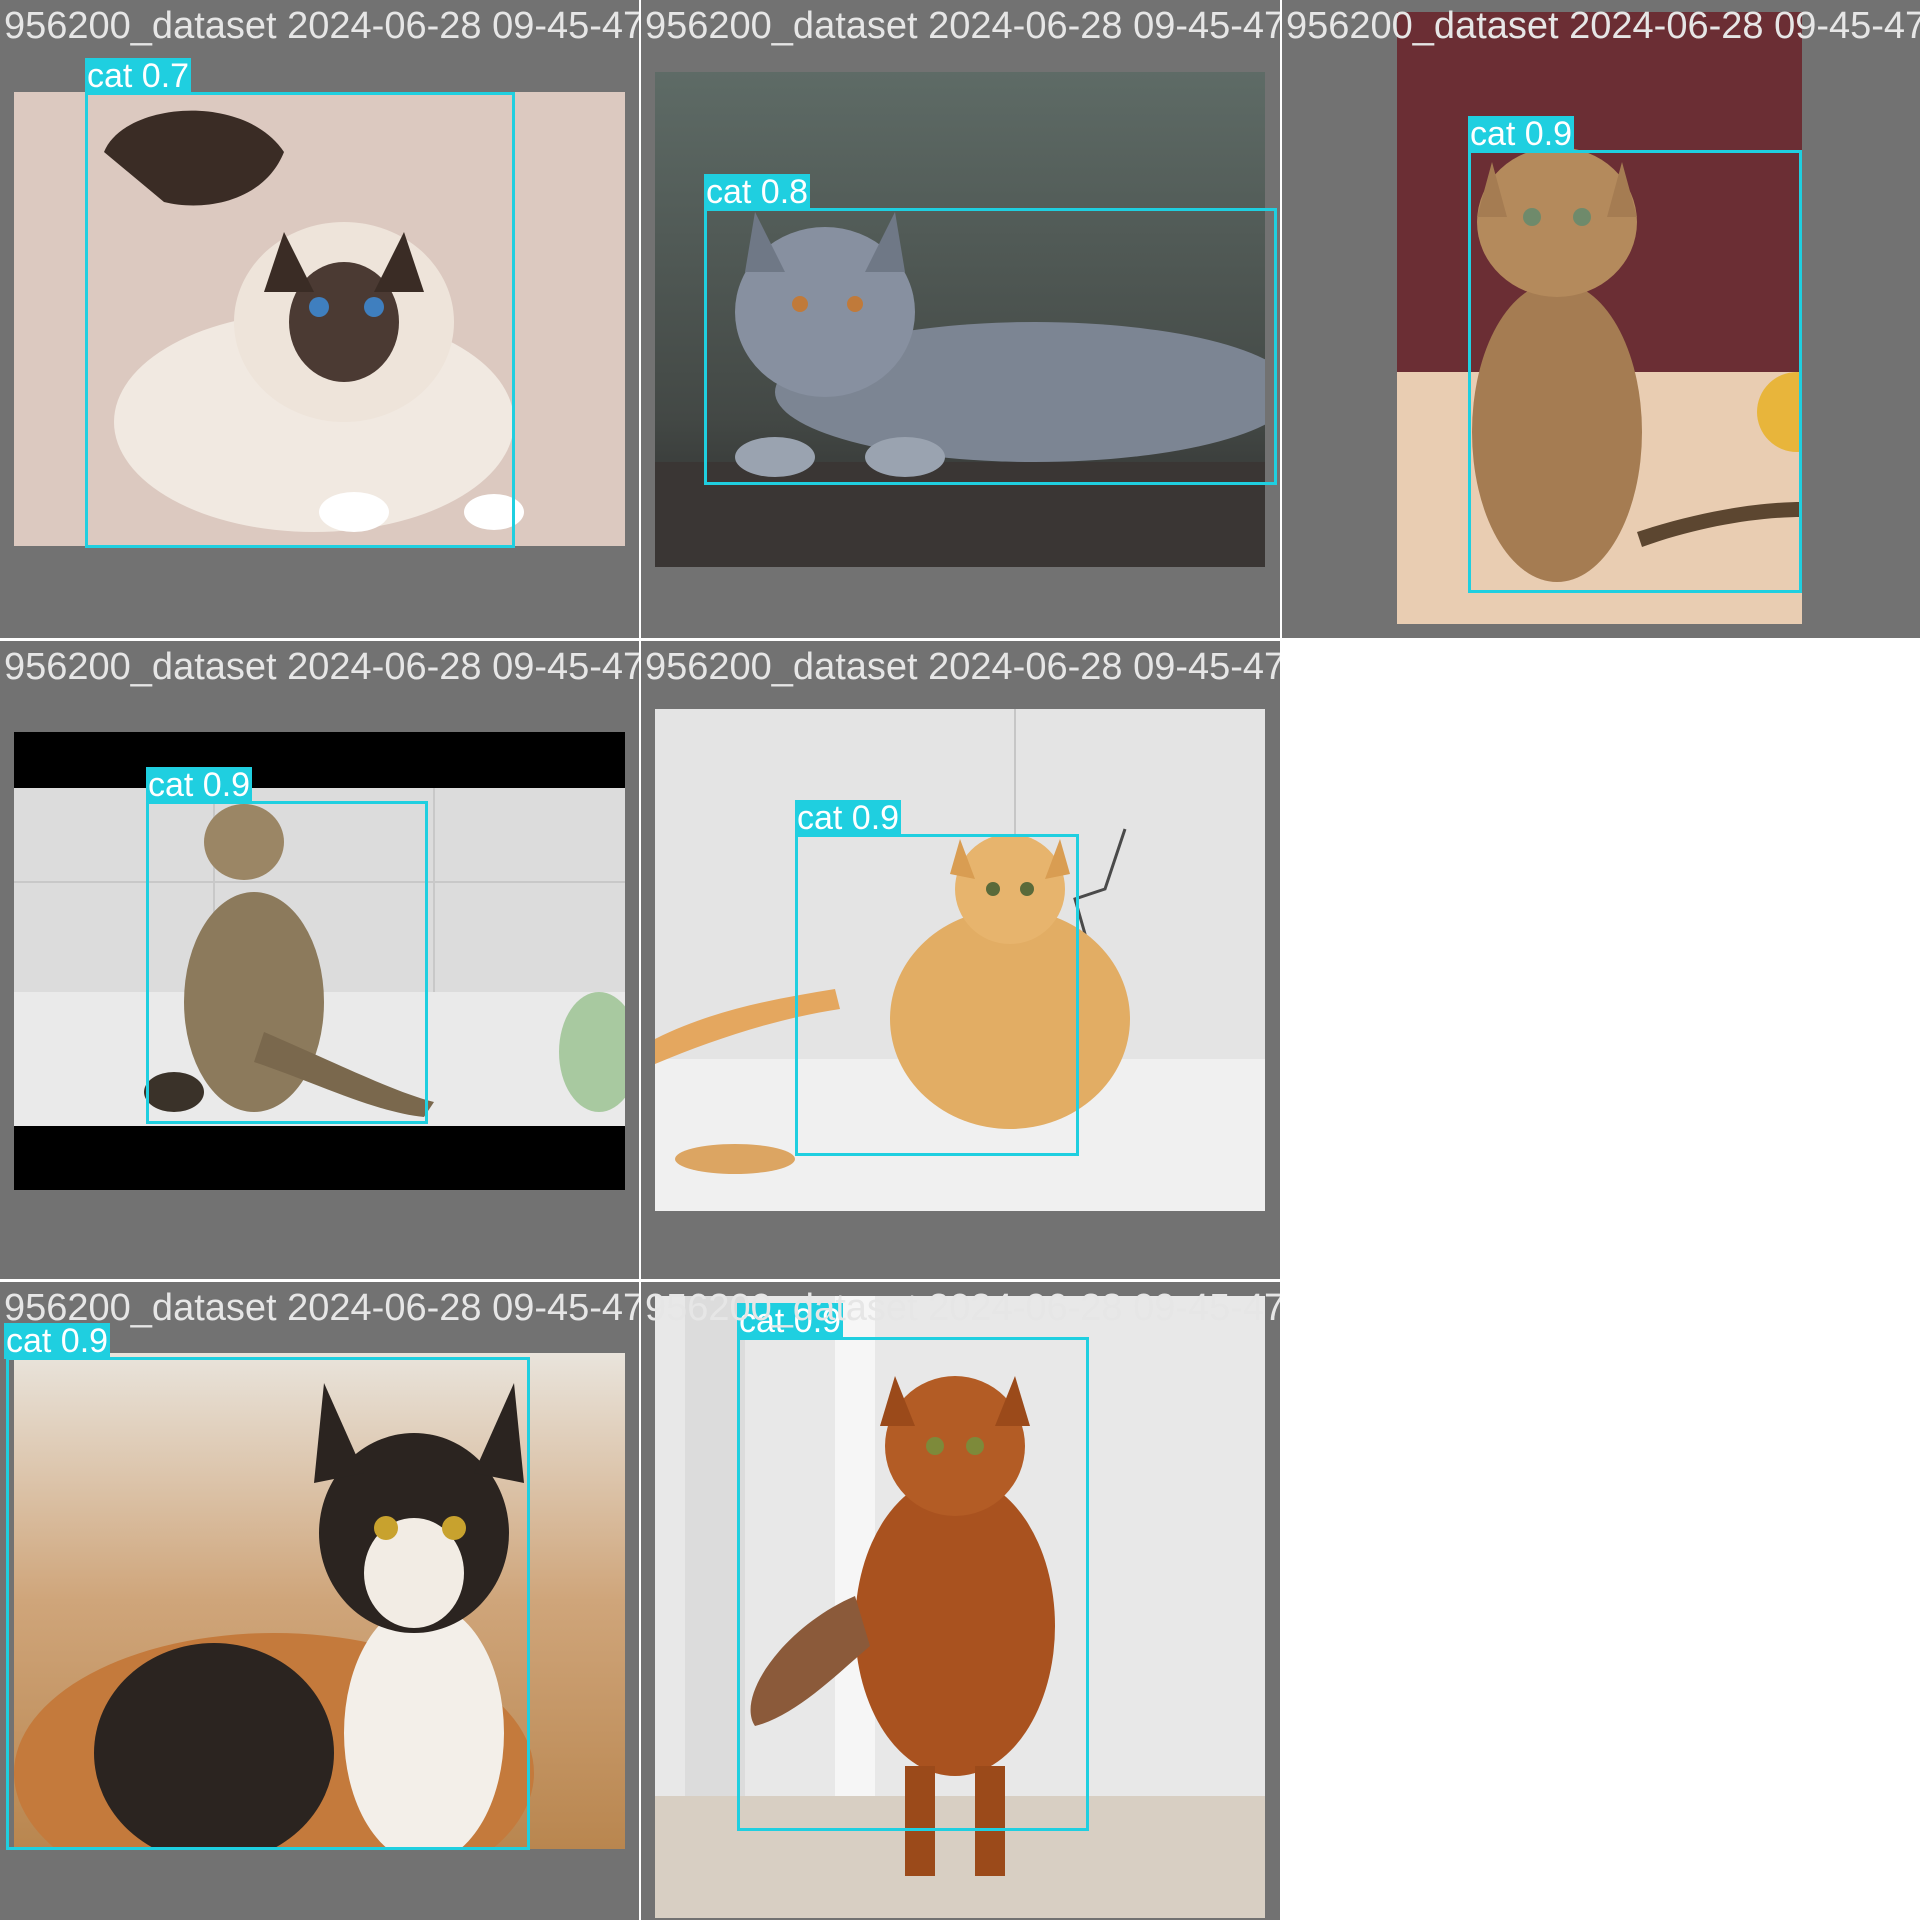  What do you see at coordinates (962, 26) in the screenshot?
I see `tile-title: 956200_dataset 2024-06-28 09-45-47_me011` at bounding box center [962, 26].